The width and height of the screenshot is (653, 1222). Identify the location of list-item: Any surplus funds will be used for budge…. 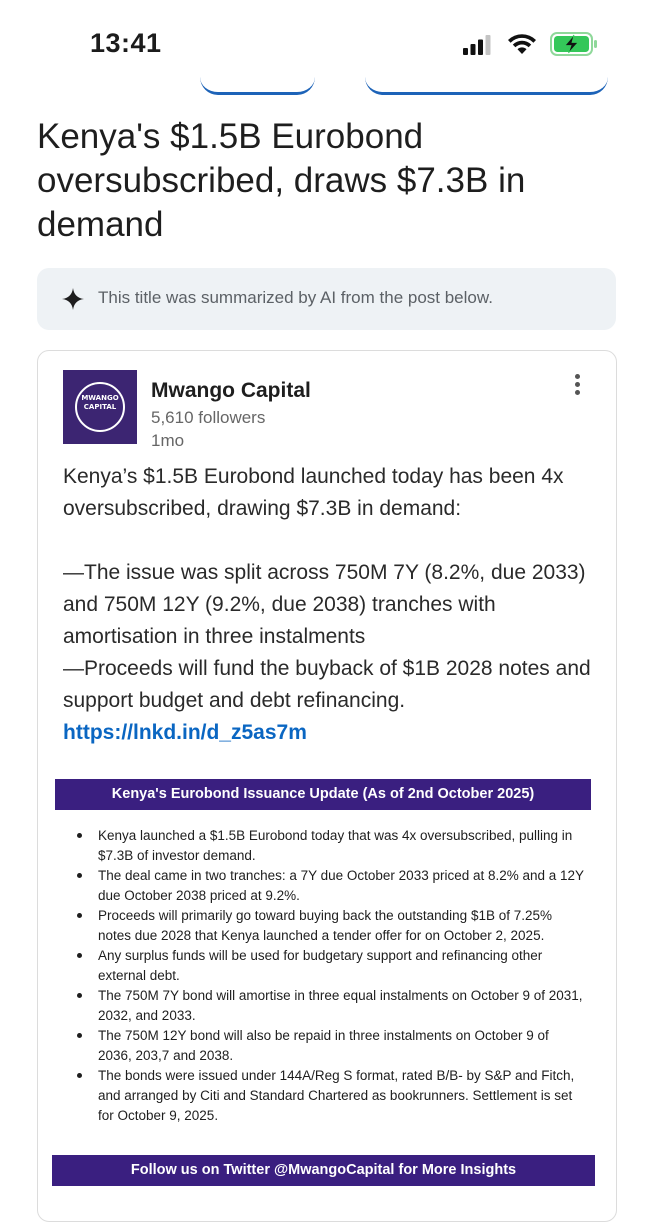
(330, 966).